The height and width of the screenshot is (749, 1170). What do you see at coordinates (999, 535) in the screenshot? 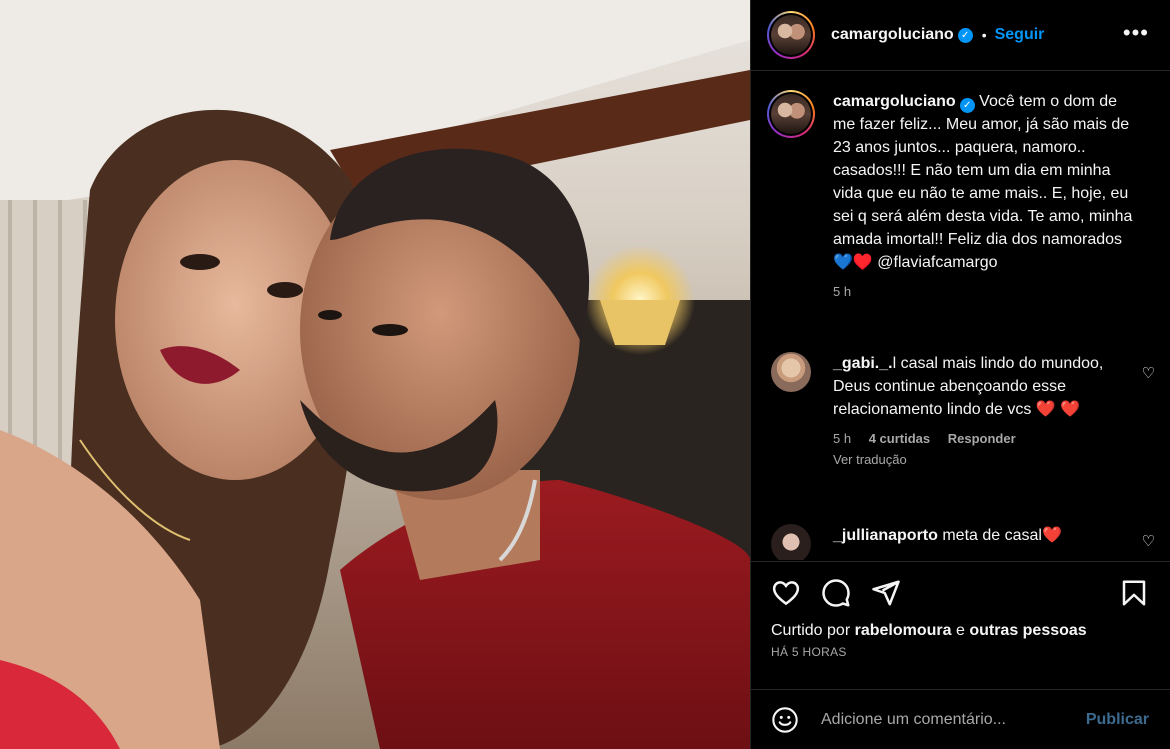
I see `comment-body: meta de casal❤️` at bounding box center [999, 535].